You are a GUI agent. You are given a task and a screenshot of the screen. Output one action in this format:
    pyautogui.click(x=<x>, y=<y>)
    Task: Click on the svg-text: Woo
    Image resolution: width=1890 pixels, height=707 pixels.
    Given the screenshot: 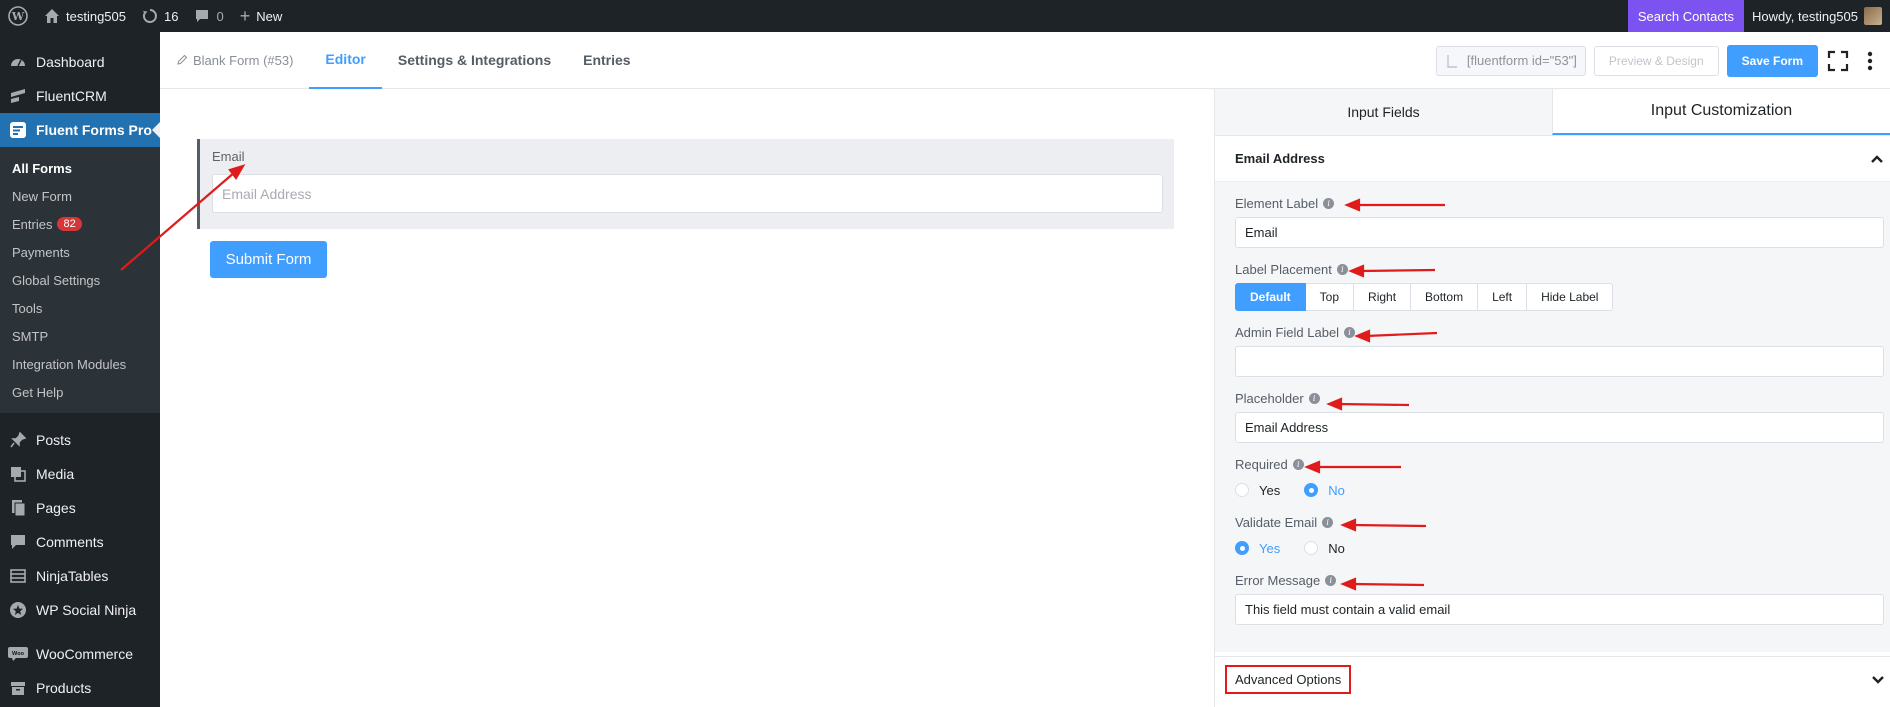 What is the action you would take?
    pyautogui.click(x=18, y=654)
    